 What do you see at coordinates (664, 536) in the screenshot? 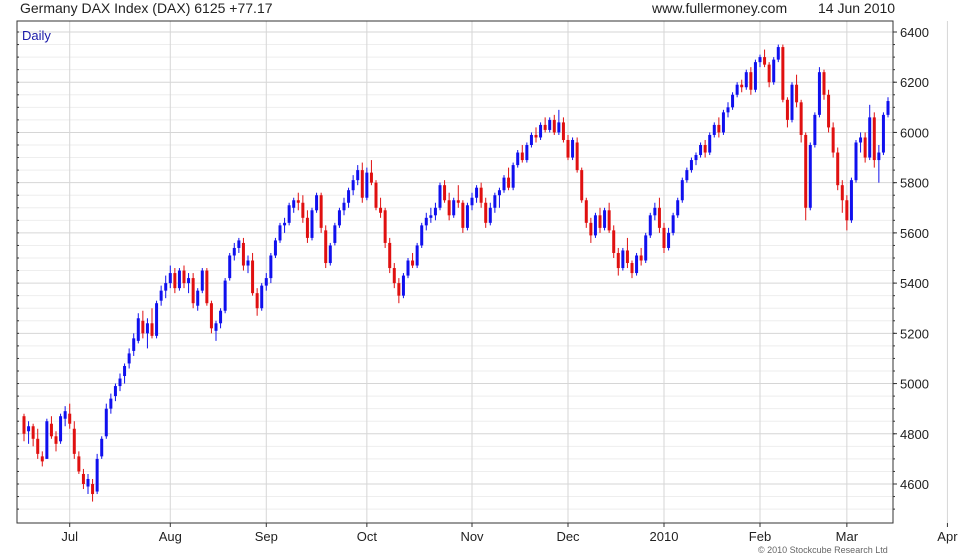
I see `x-tick-label: 2010` at bounding box center [664, 536].